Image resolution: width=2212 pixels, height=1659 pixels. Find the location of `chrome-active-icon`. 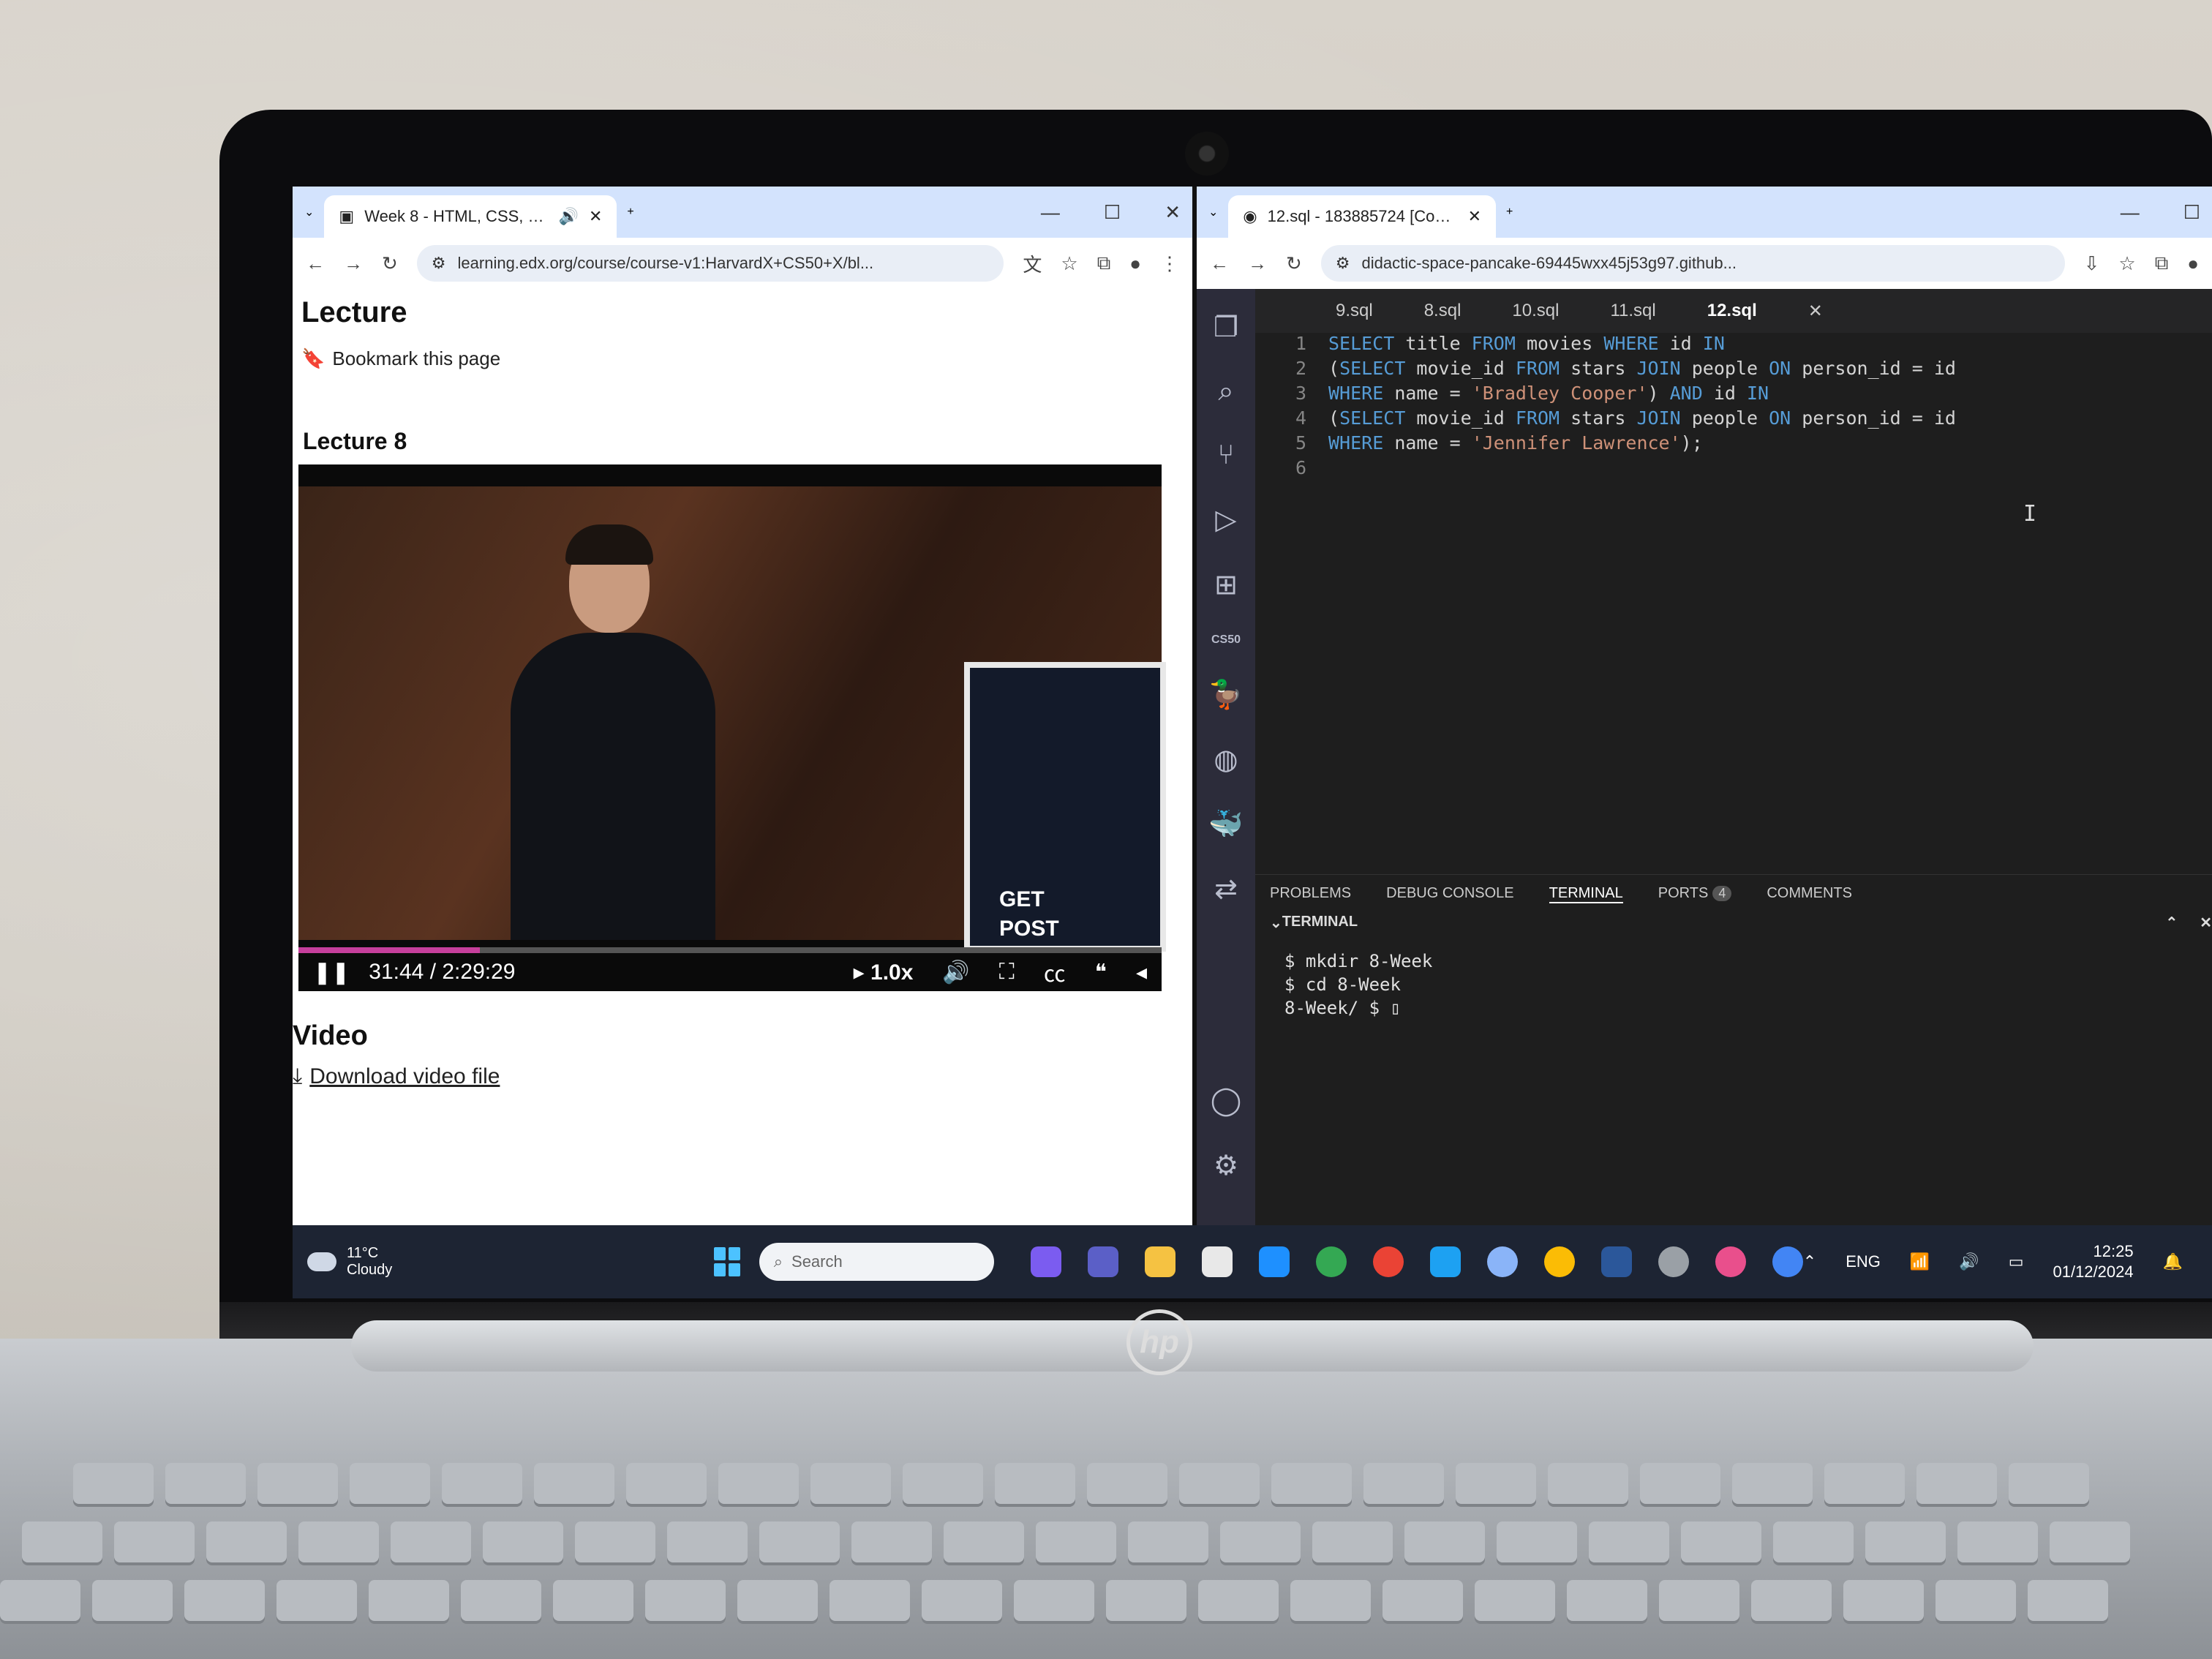

chrome-active-icon is located at coordinates (1788, 1261).